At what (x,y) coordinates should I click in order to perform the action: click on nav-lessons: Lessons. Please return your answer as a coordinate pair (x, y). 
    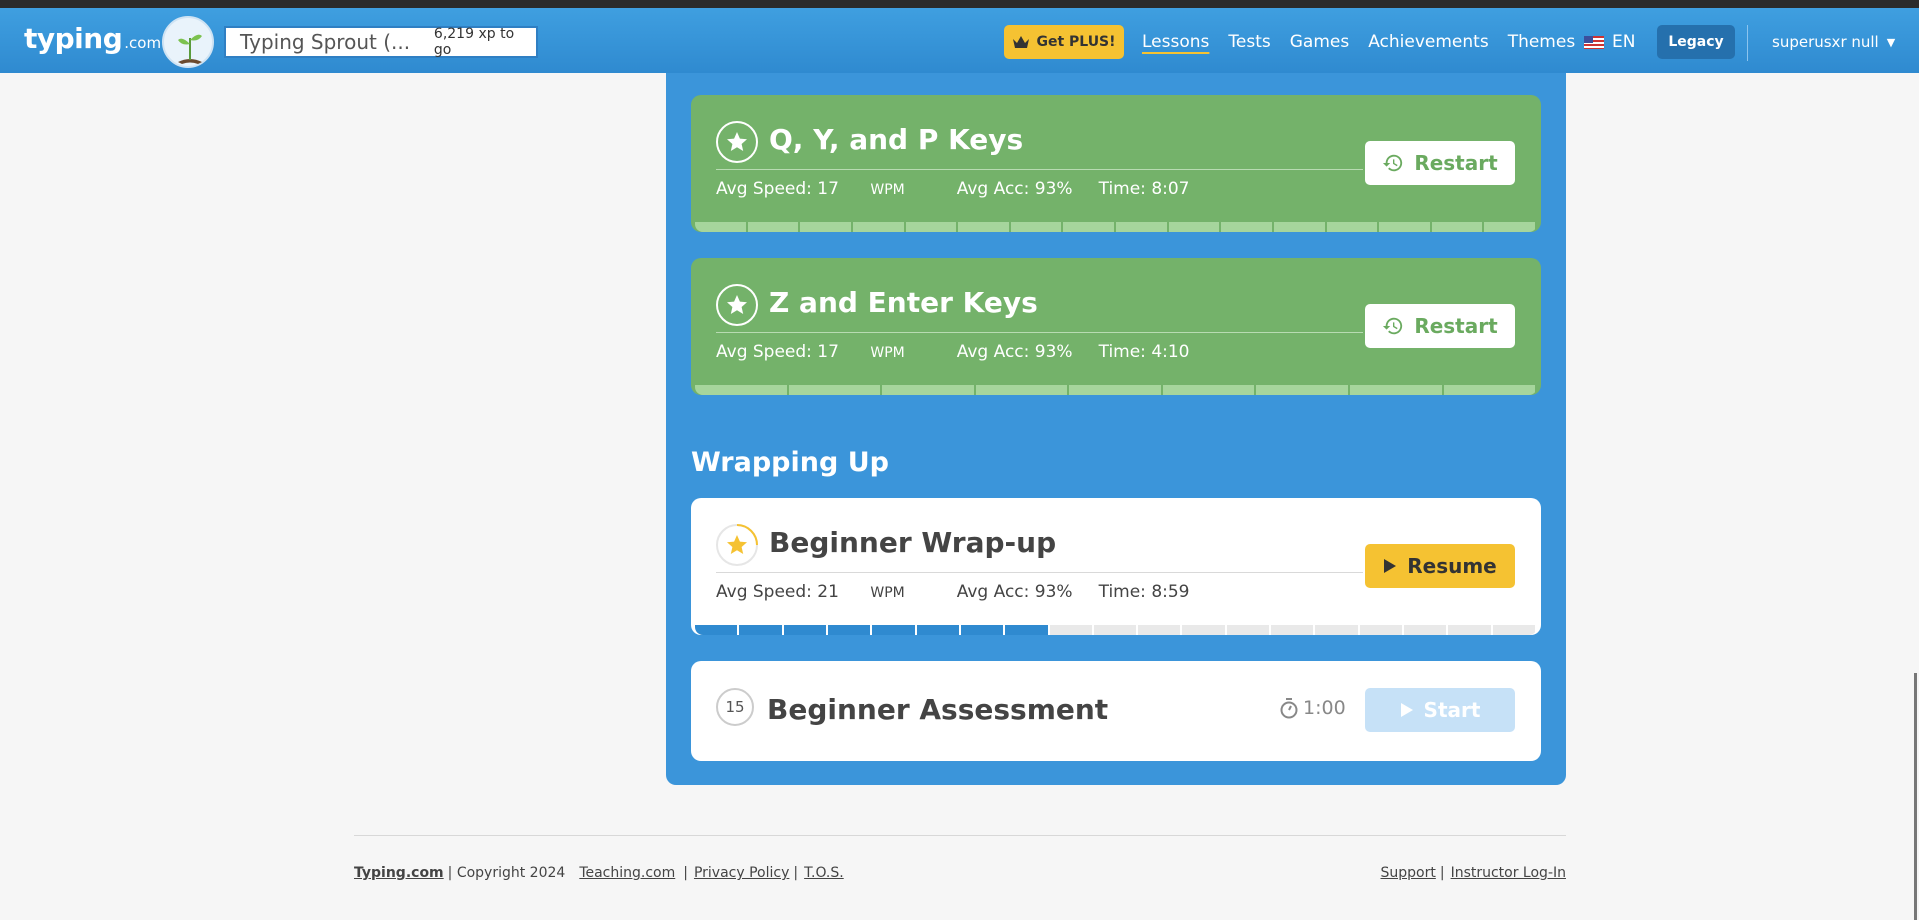
    Looking at the image, I should click on (1175, 42).